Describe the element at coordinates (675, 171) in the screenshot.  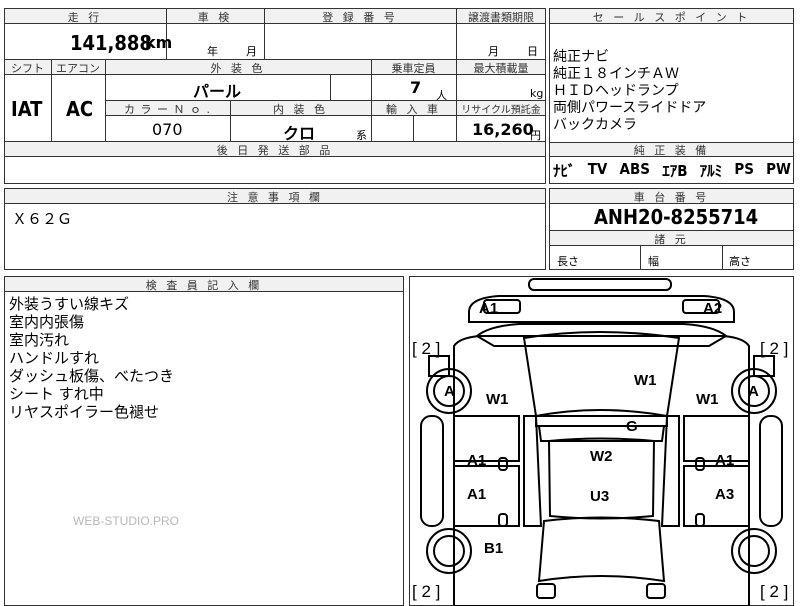
I see `equipment-item: ｴｱB` at that location.